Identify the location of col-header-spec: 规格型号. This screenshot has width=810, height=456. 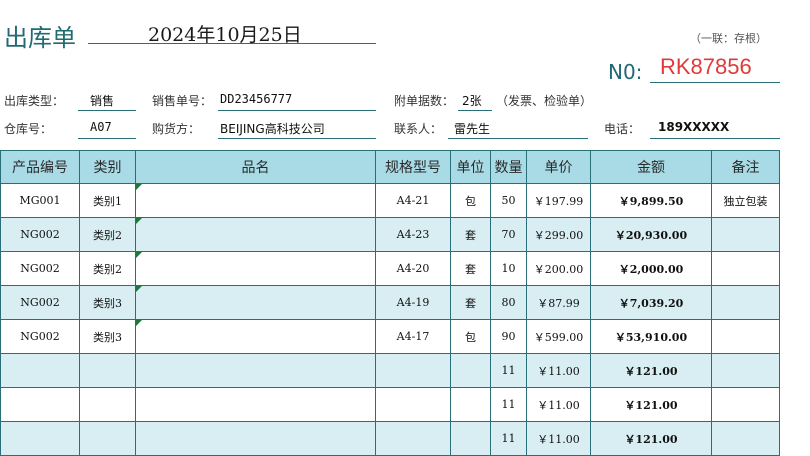
(413, 167).